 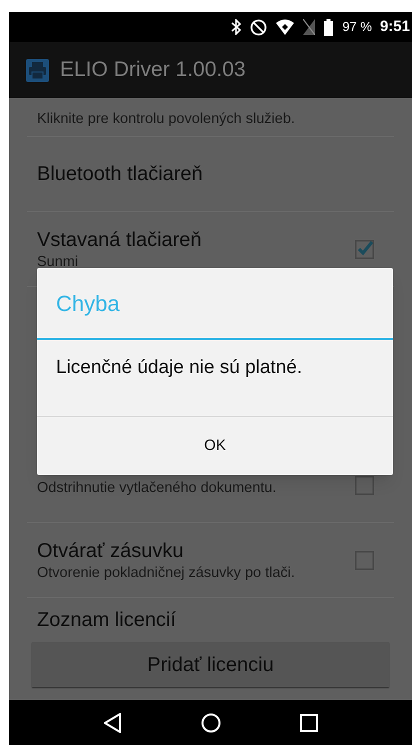 What do you see at coordinates (166, 119) in the screenshot?
I see `setting-summary: Kliknite pre kontrolu povolených služieb.` at bounding box center [166, 119].